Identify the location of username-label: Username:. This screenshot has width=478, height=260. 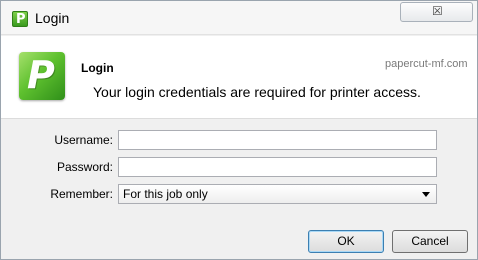
(83, 140).